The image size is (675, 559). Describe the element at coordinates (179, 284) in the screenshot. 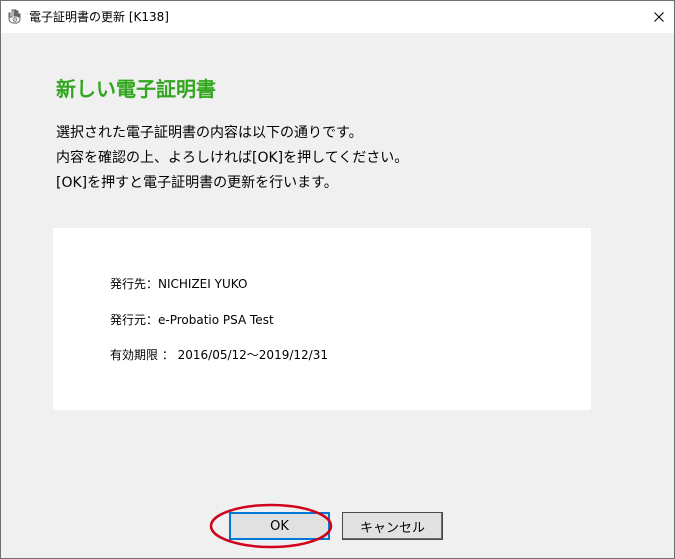

I see `issued-to-text: 発行先：NICHIZEI YUKO` at that location.